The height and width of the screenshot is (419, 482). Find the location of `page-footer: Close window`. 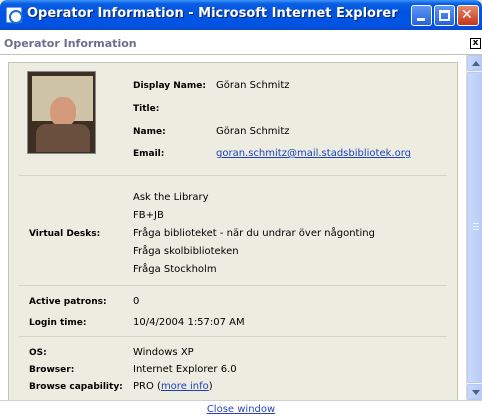

page-footer: Close window is located at coordinates (241, 409).